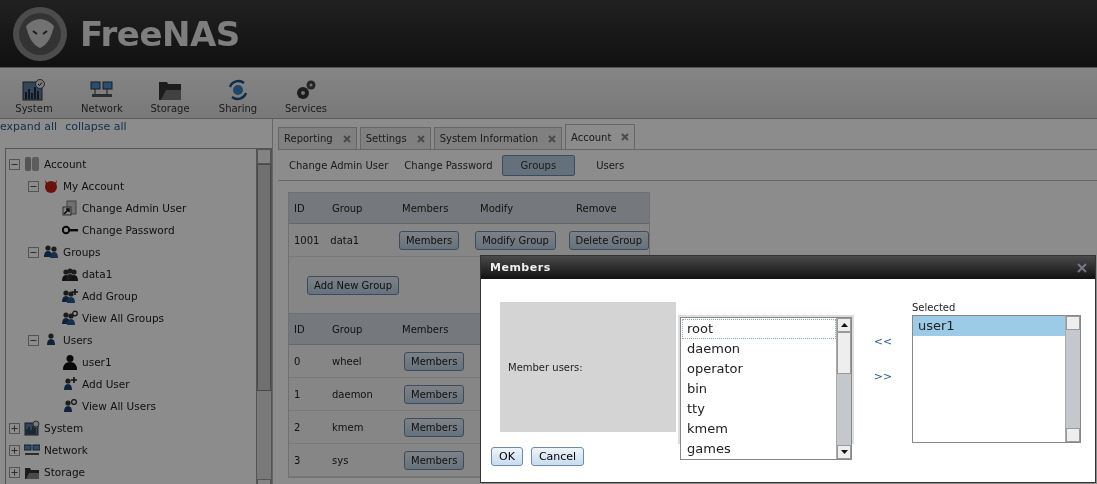 This screenshot has width=1097, height=484. I want to click on tree-item: My Account, so click(93, 186).